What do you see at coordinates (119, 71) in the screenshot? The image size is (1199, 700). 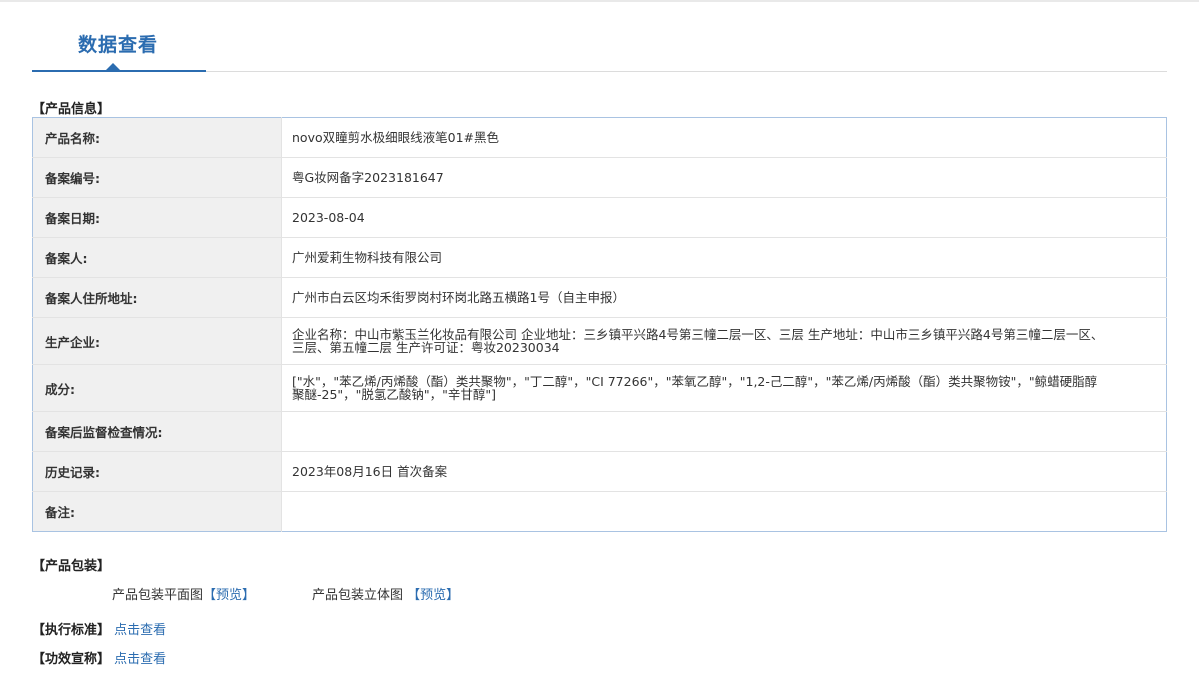 I see `tab-active-underline` at bounding box center [119, 71].